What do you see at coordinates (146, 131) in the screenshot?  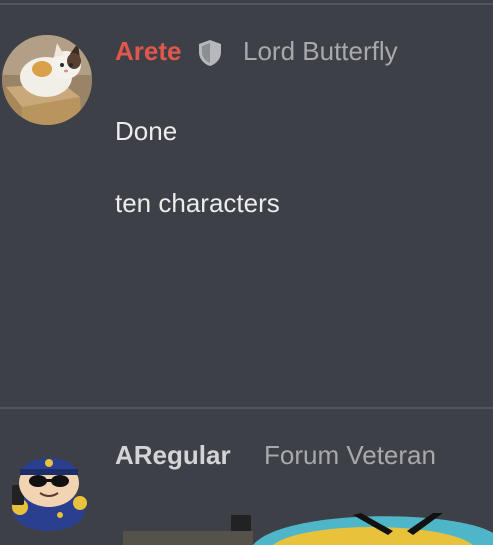 I see `post-body-line: Done` at bounding box center [146, 131].